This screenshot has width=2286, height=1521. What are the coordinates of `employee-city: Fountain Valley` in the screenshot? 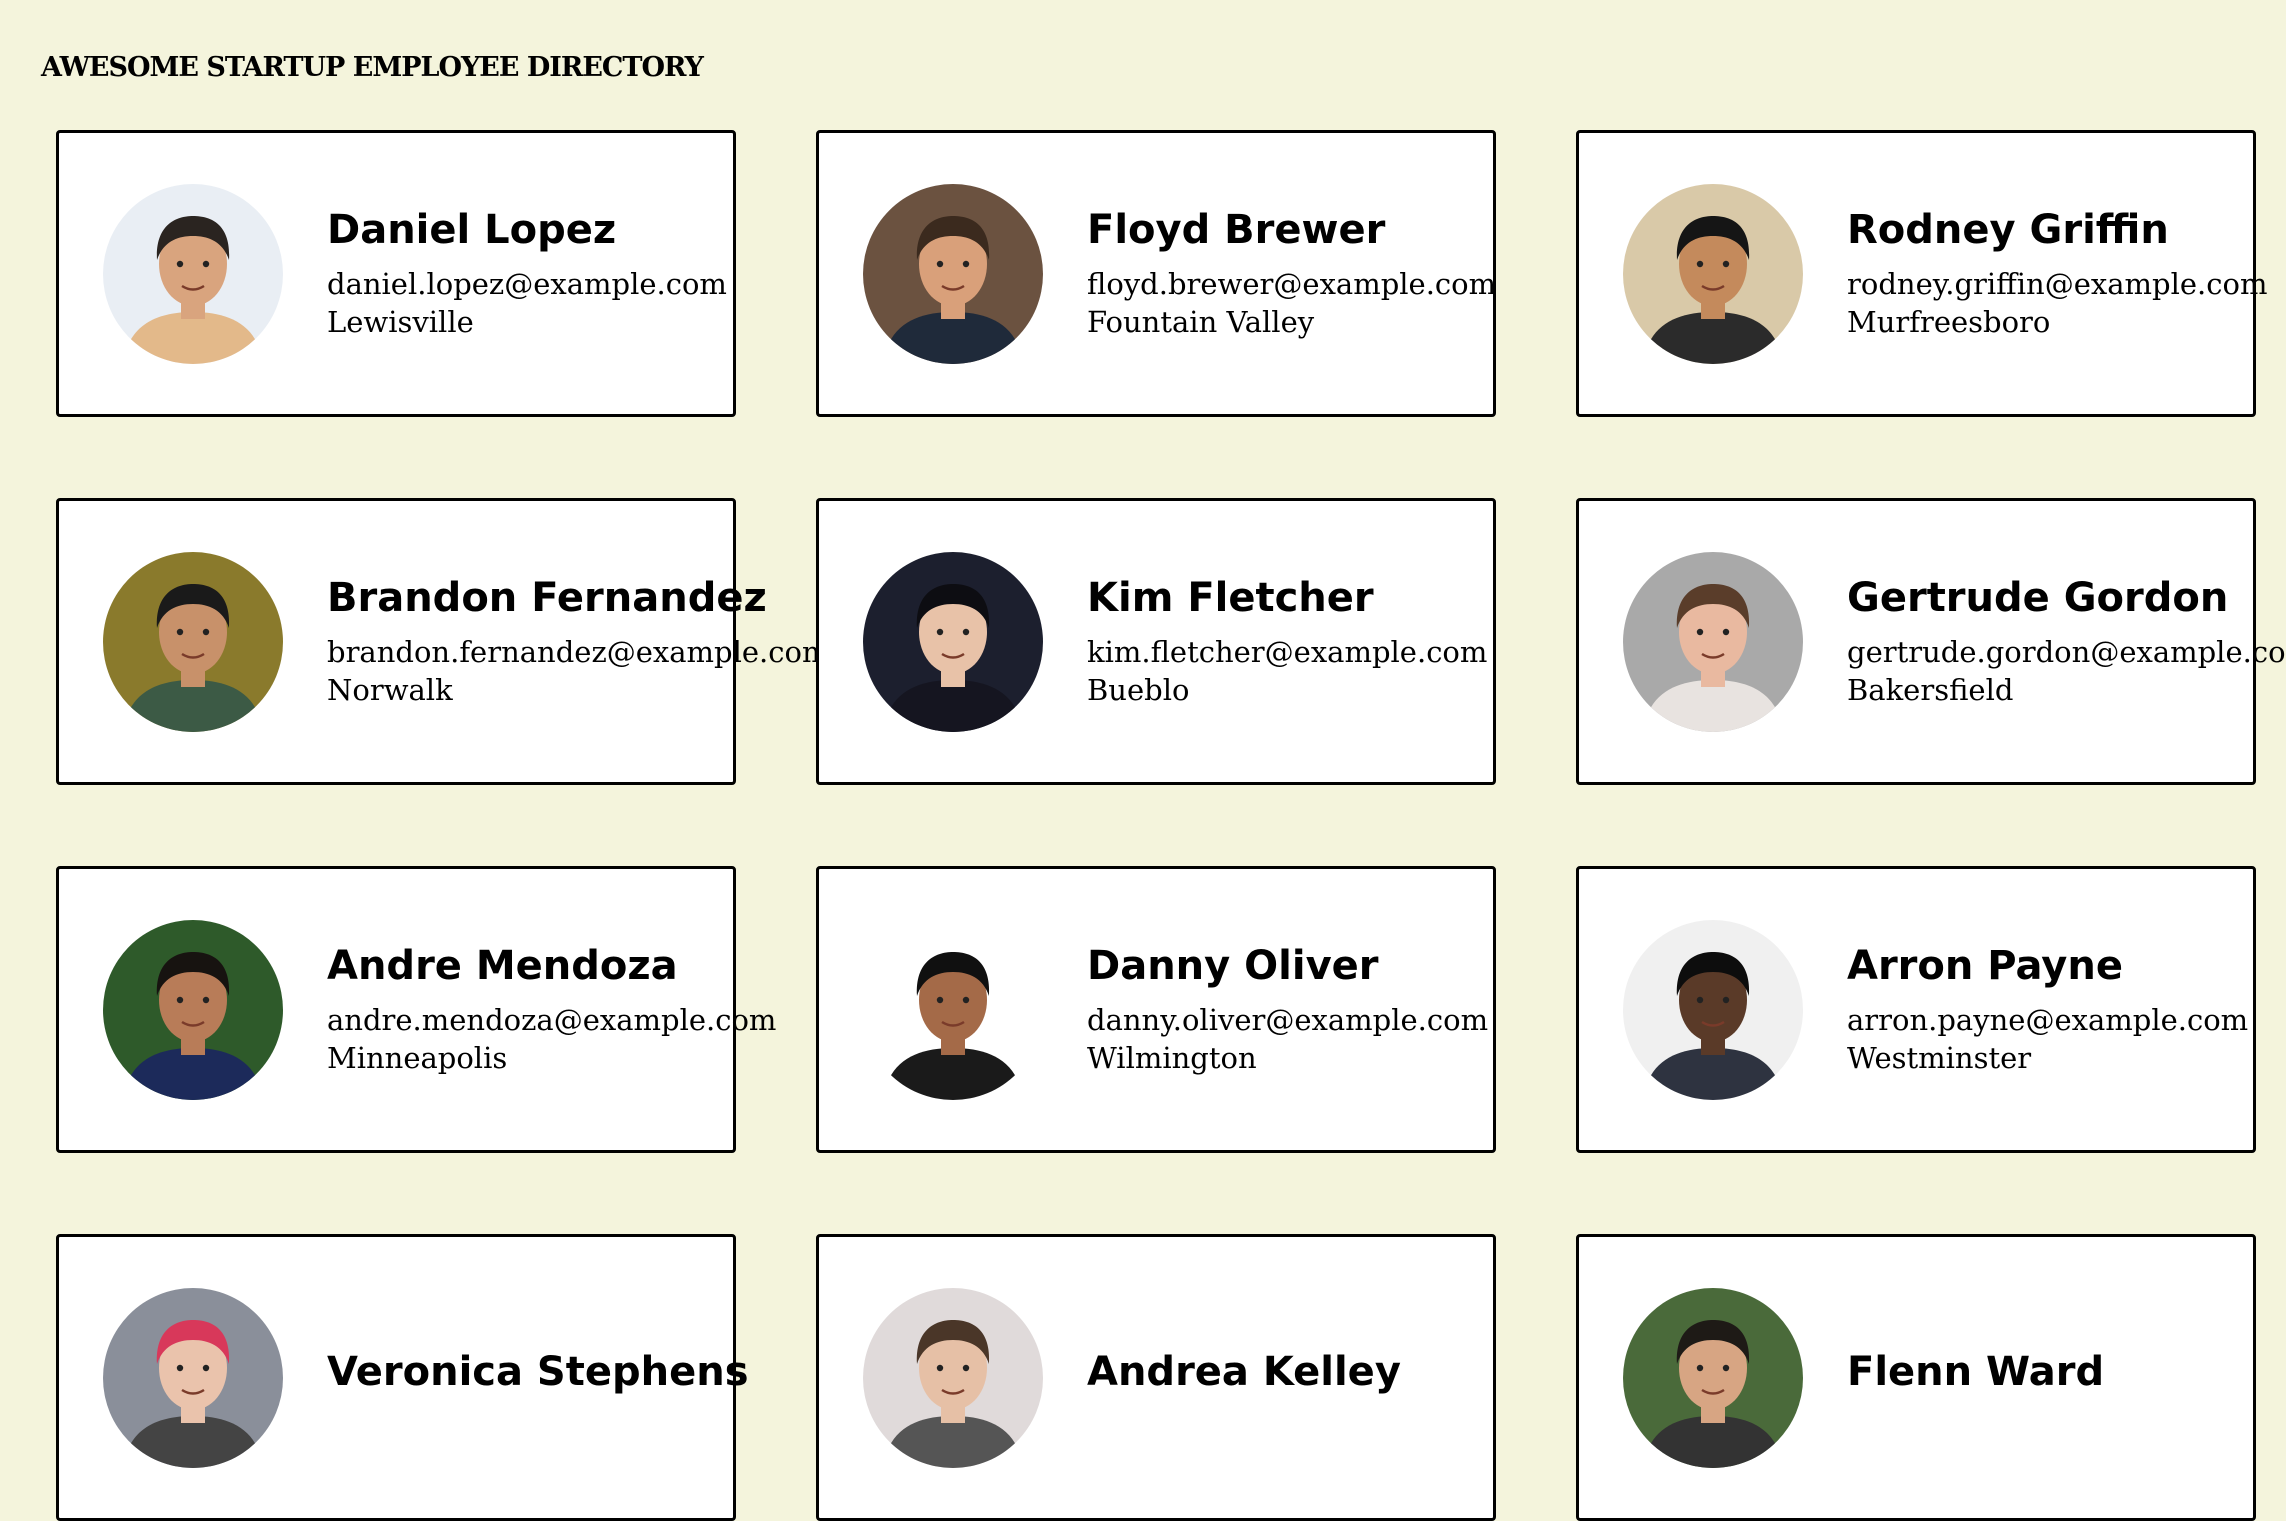 It's located at (1201, 321).